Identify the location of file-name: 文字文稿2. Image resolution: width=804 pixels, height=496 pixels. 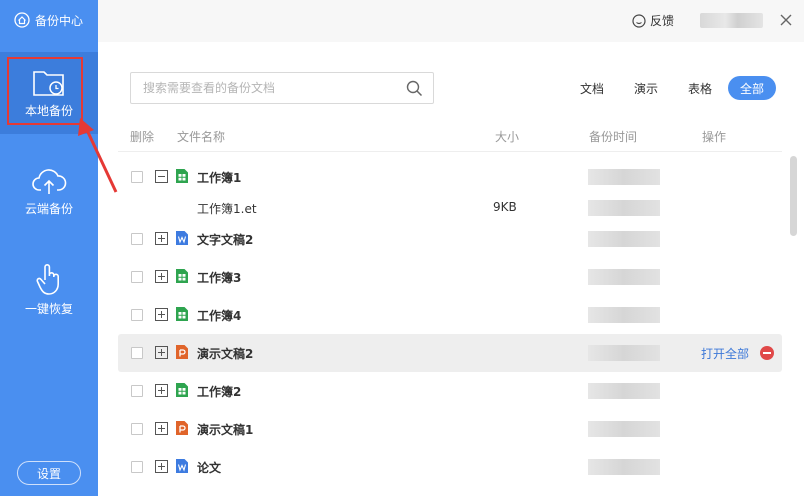
(225, 240).